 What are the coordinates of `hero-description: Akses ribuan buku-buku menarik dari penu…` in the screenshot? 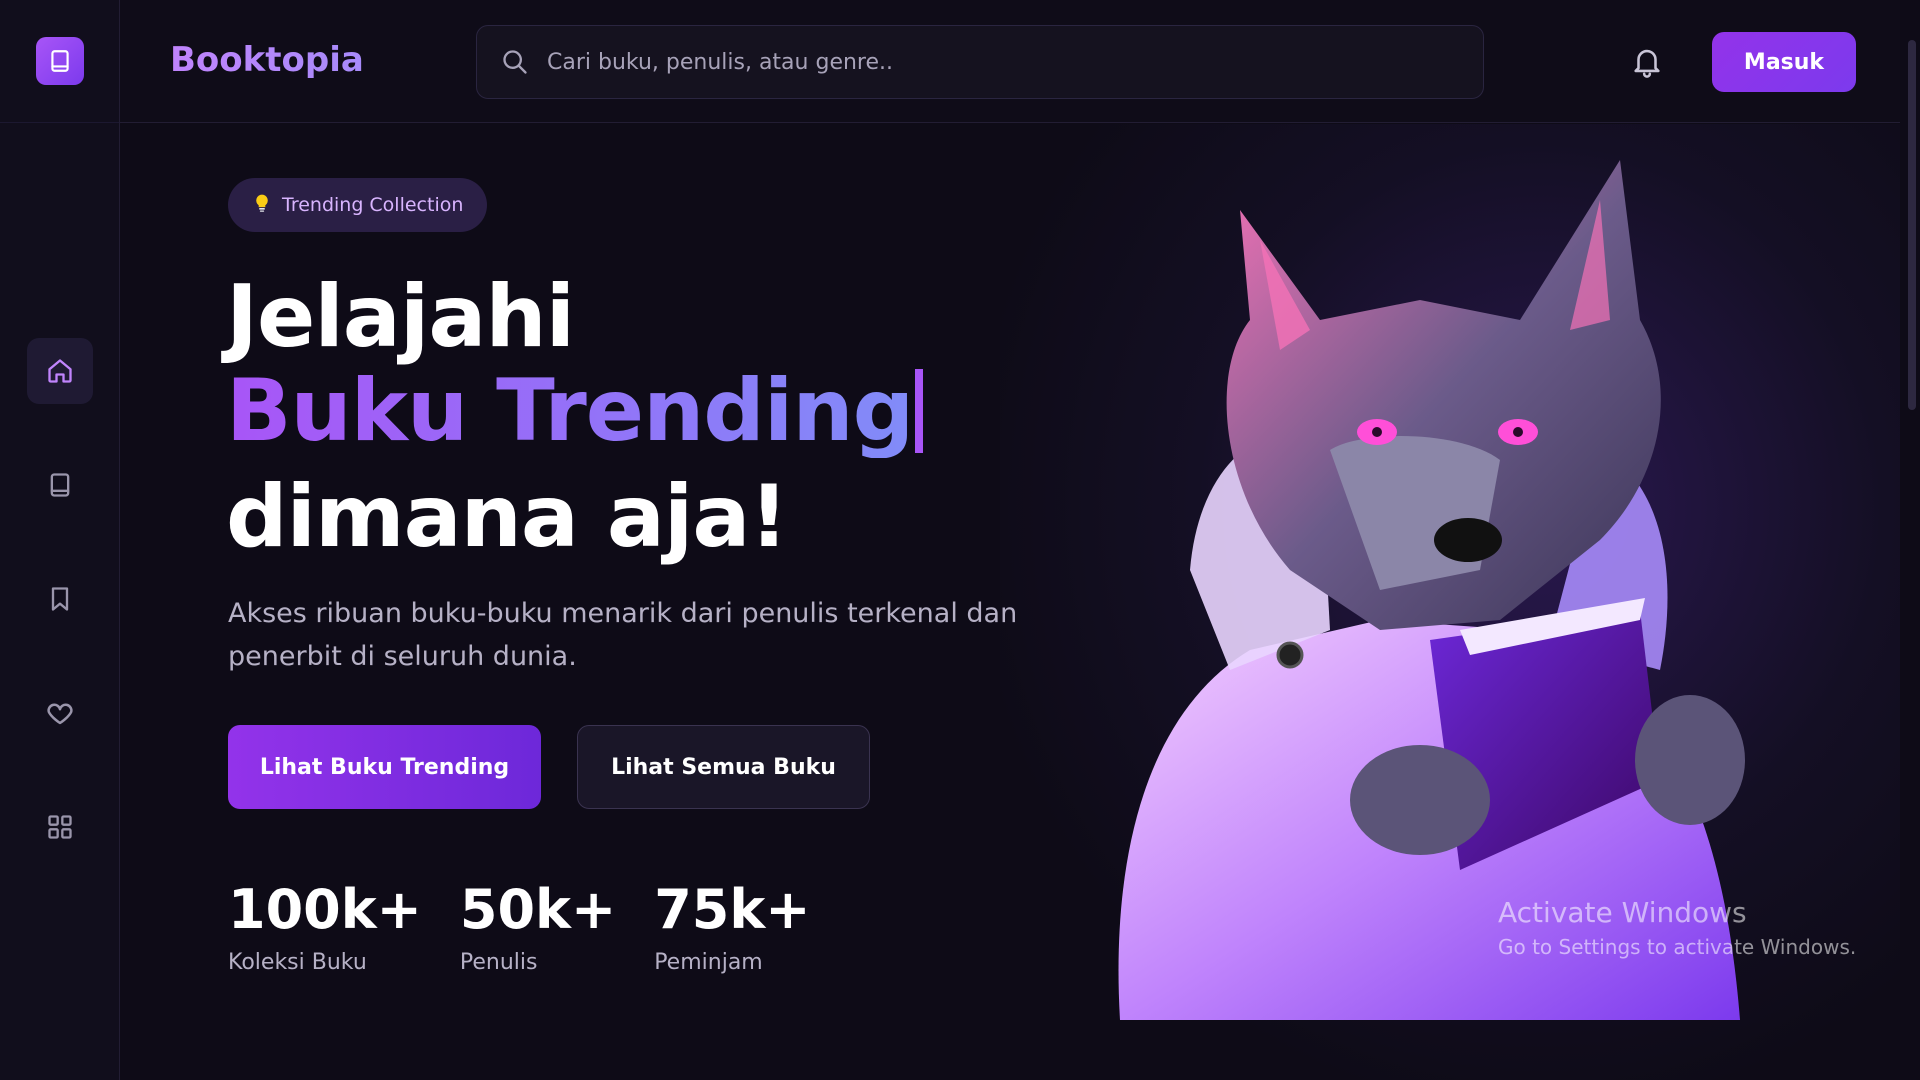 It's located at (623, 635).